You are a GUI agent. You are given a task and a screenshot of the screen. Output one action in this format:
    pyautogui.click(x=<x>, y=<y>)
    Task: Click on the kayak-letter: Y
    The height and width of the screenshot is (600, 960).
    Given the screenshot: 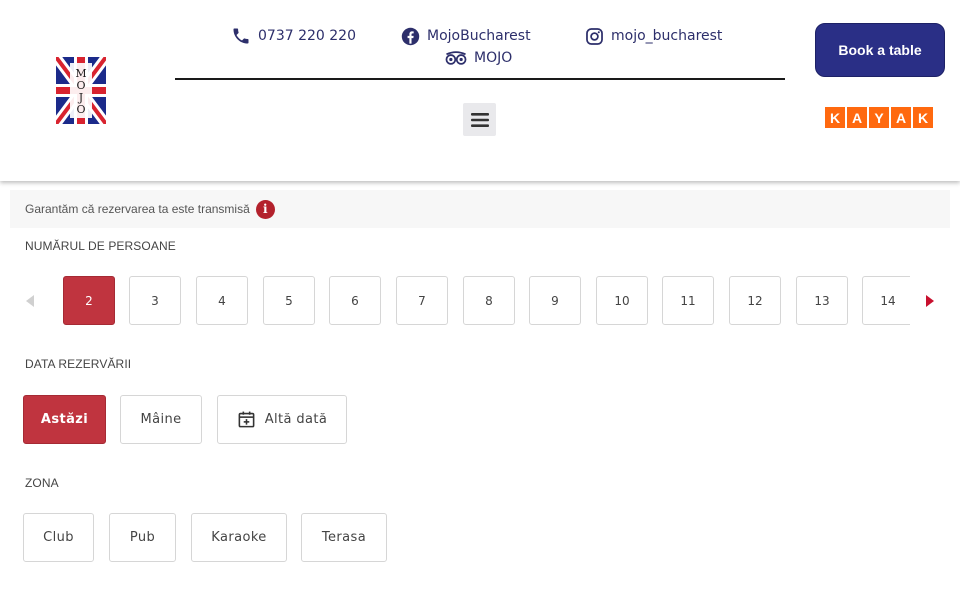 What is the action you would take?
    pyautogui.click(x=879, y=117)
    